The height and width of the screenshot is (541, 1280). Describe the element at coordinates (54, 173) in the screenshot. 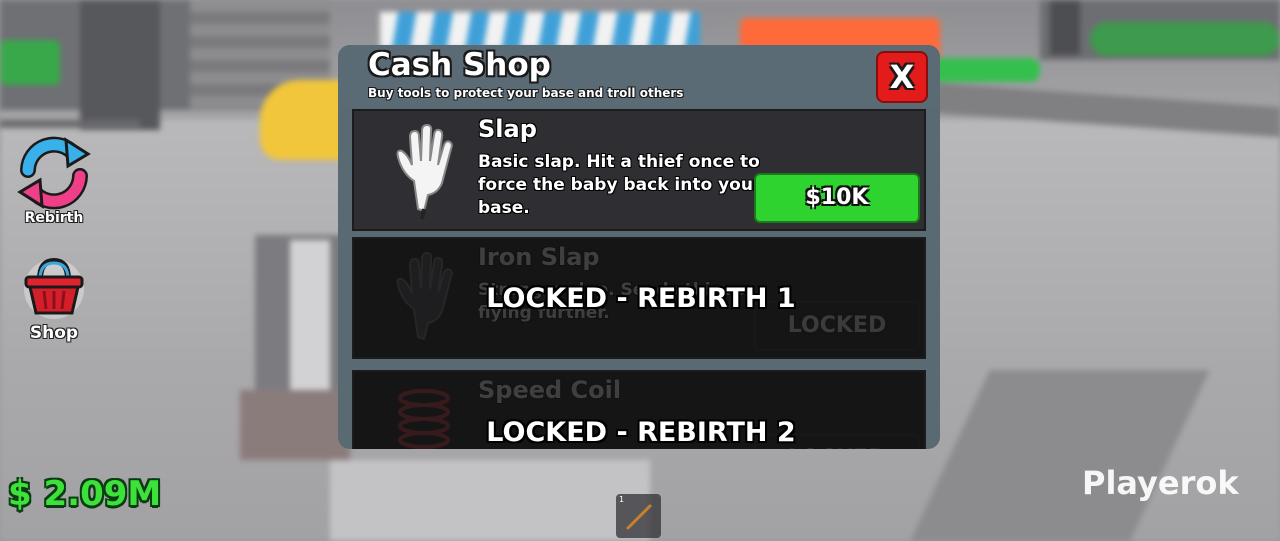

I see `rebirth-icon` at that location.